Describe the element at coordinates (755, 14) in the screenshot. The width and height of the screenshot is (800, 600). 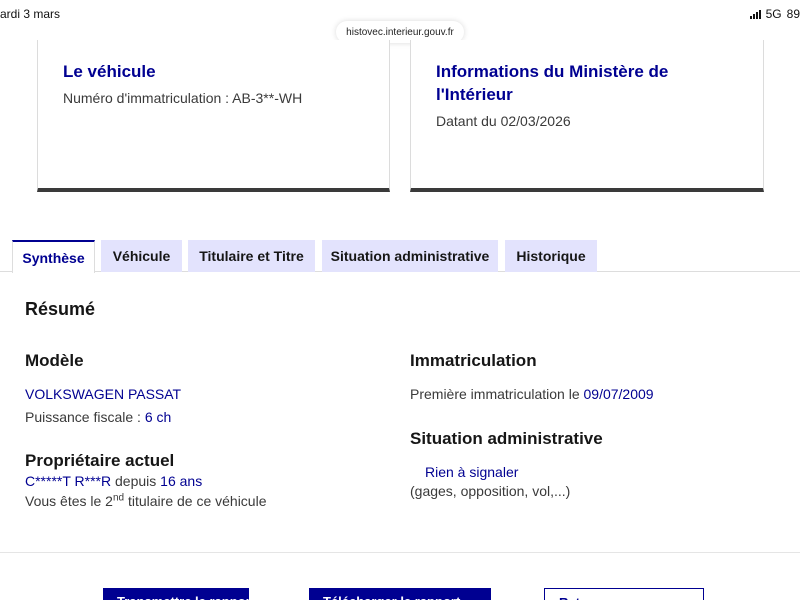
I see `cellular-signal-icon` at that location.